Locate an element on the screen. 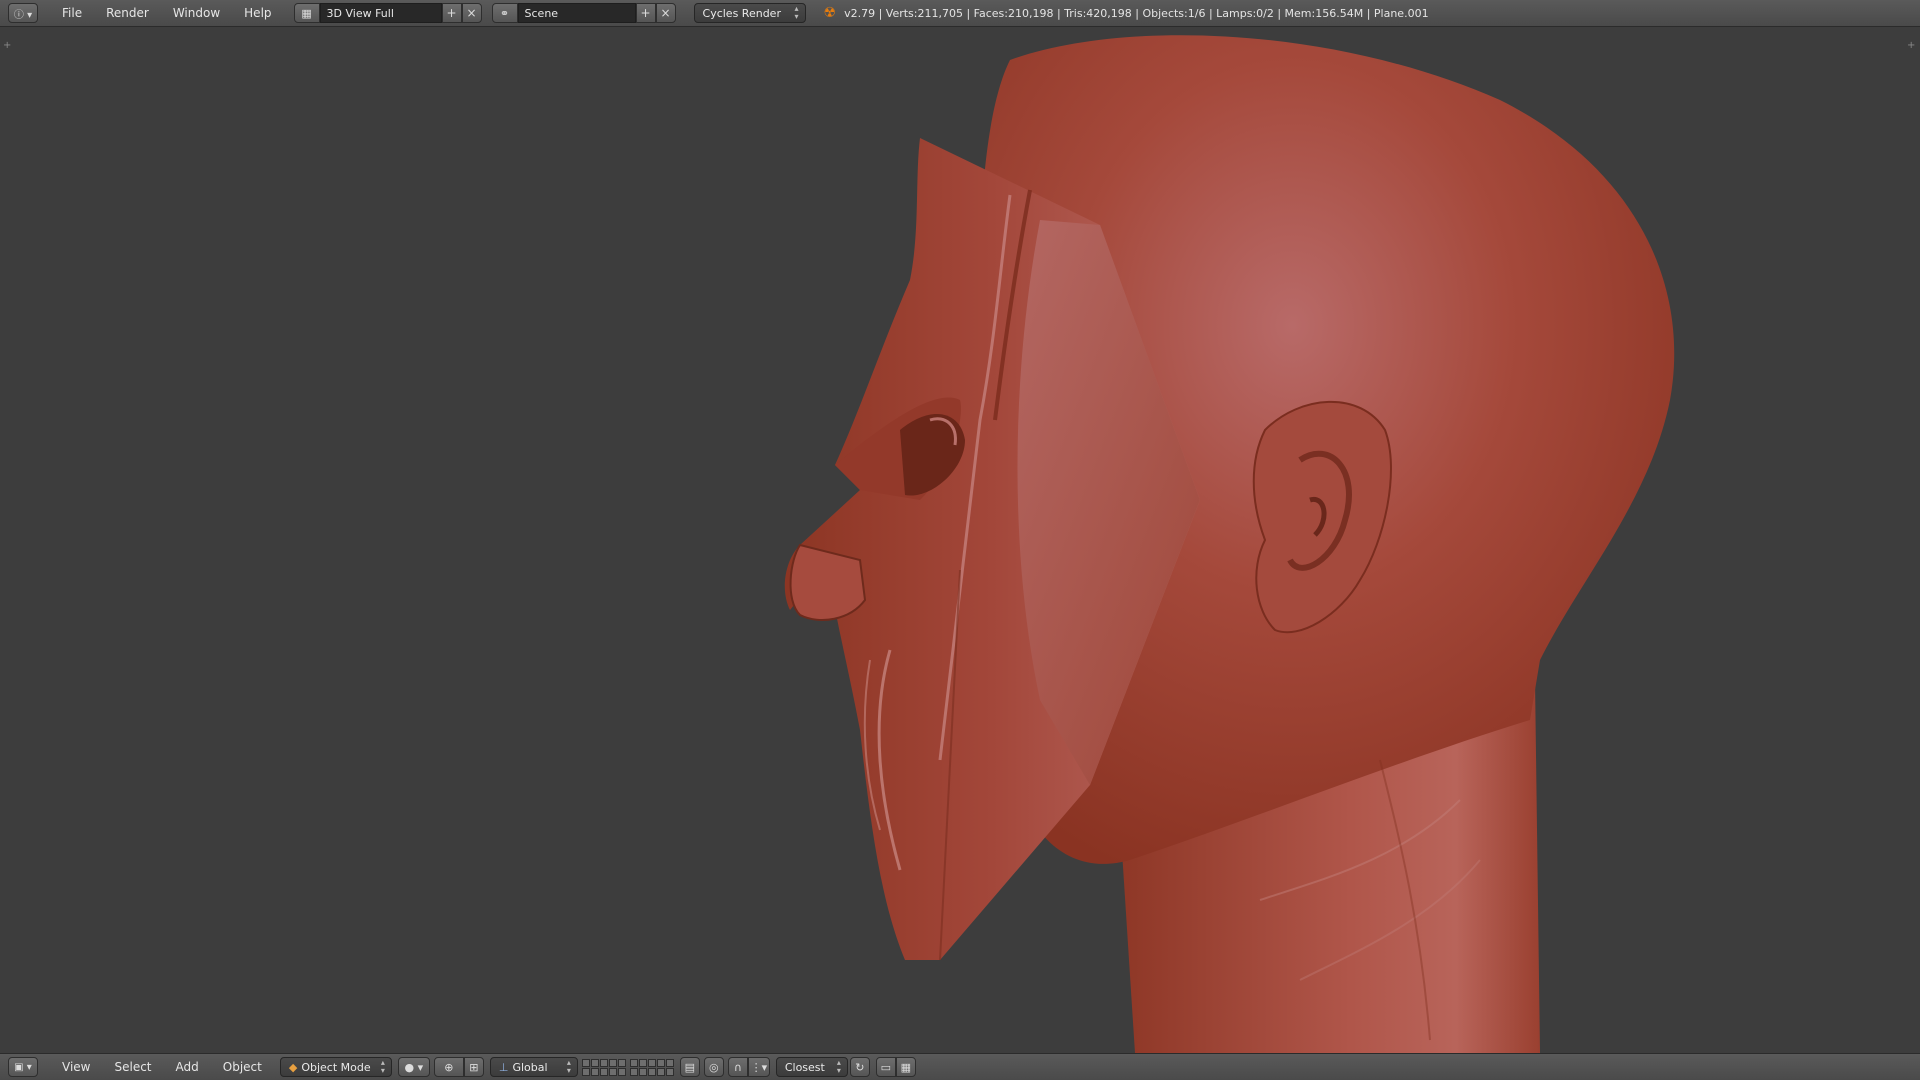  remove-screen-button: × is located at coordinates (471, 13).